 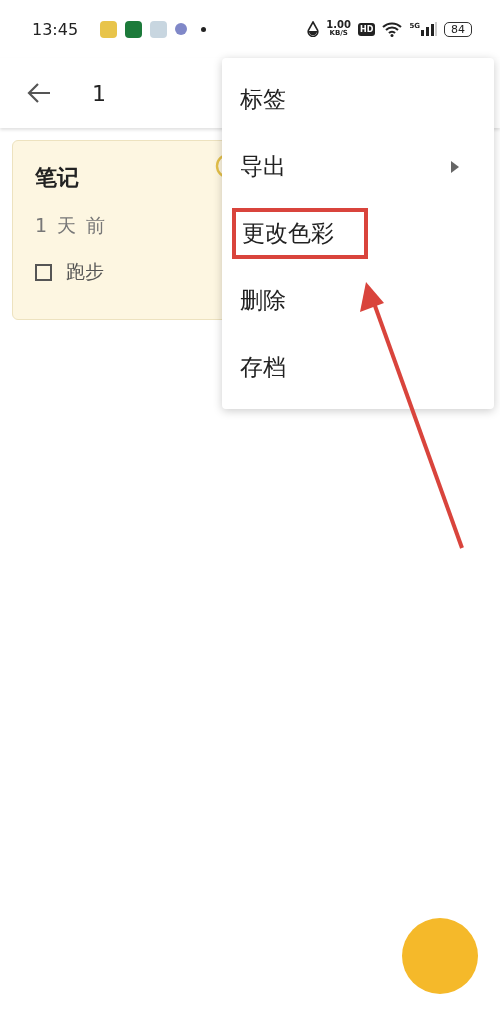 What do you see at coordinates (72, 225) in the screenshot?
I see `note-time: 1 天 前` at bounding box center [72, 225].